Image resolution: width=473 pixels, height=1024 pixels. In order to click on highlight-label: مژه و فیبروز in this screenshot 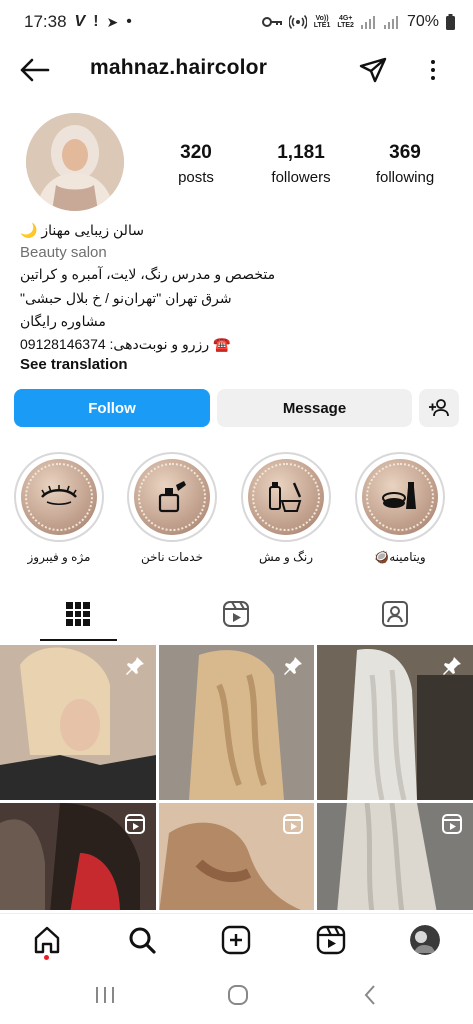, I will do `click(59, 557)`.